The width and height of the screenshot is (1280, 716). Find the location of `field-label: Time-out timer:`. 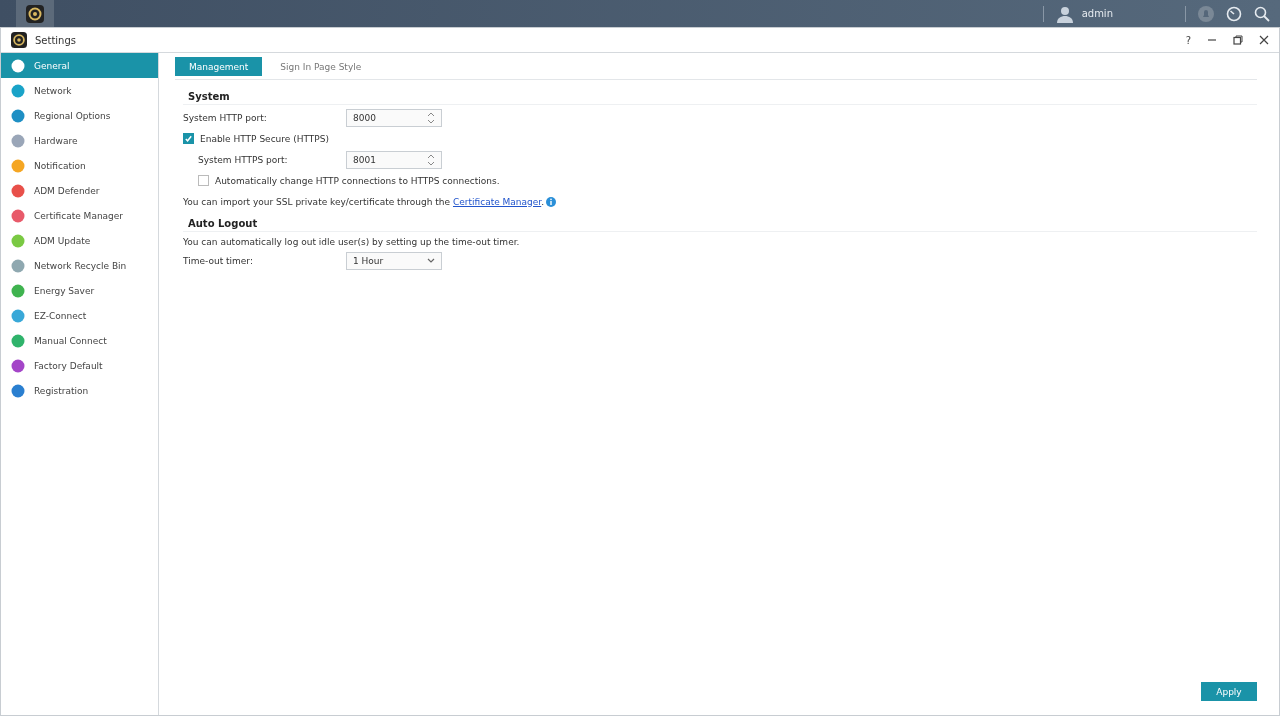

field-label: Time-out timer: is located at coordinates (218, 260).